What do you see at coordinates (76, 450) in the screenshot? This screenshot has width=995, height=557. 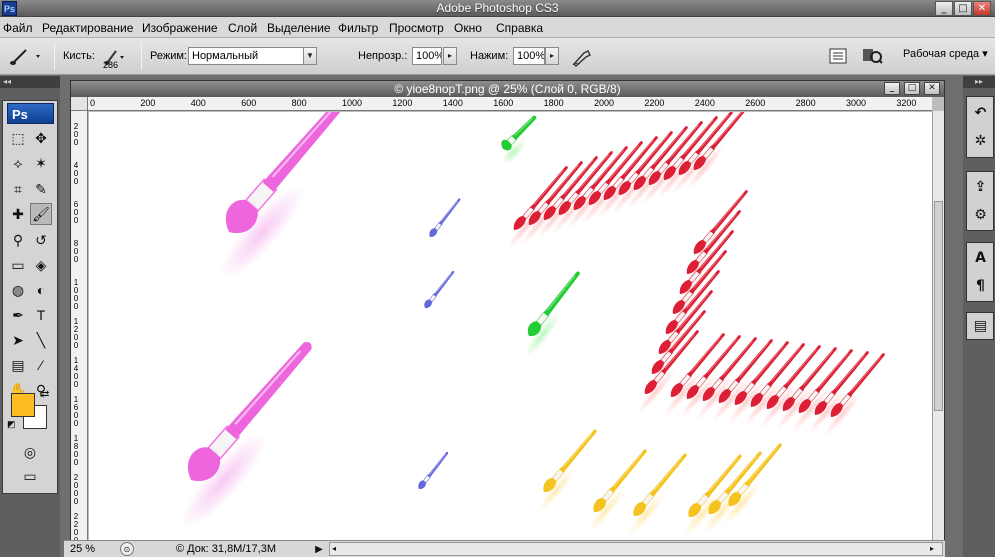 I see `vruler-label: 1800` at bounding box center [76, 450].